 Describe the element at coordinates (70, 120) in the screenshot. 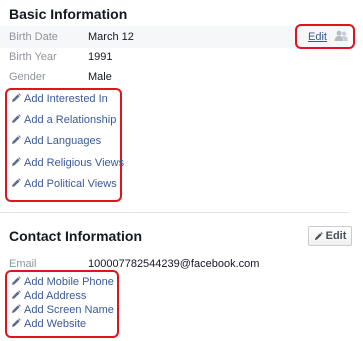

I see `add-relationship-label: Add a Relationship` at that location.